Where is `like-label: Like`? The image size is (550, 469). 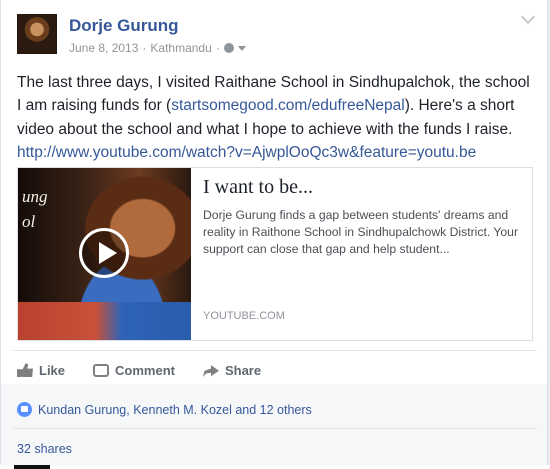
like-label: Like is located at coordinates (52, 370).